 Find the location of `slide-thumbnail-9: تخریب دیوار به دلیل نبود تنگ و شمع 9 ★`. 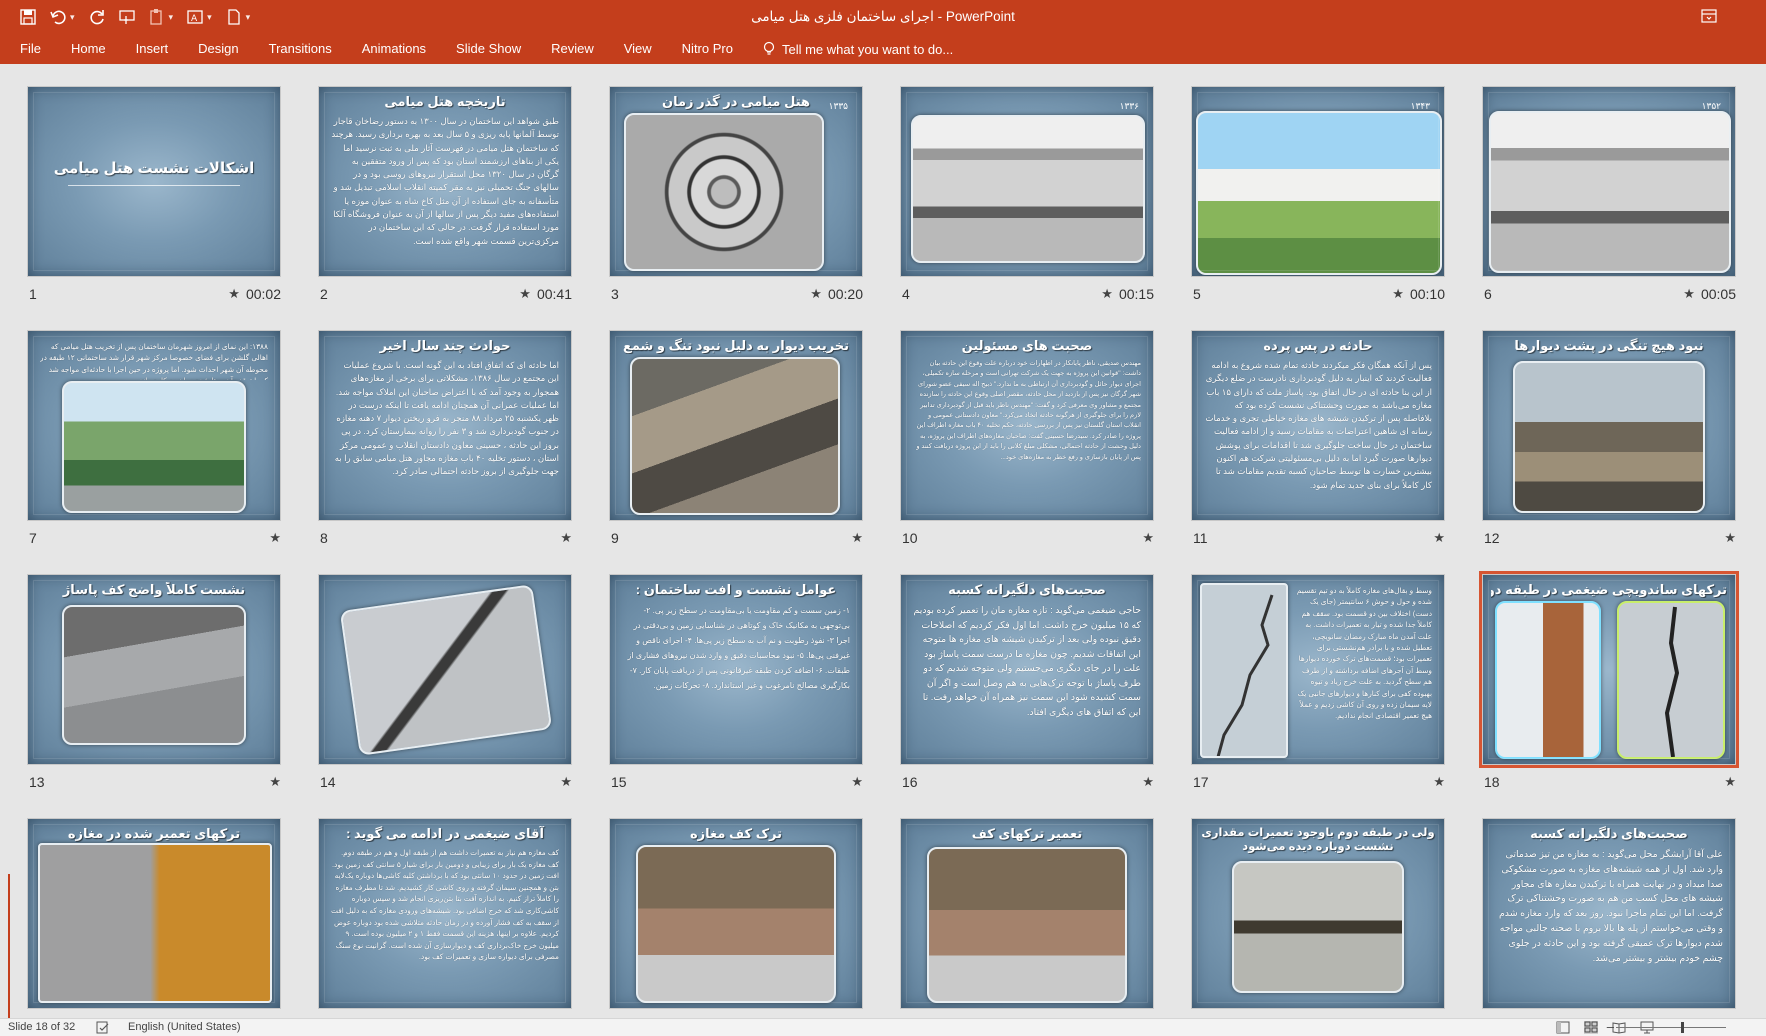

slide-thumbnail-9: تخریب دیوار به دلیل نبود تنگ و شمع 9 ★ is located at coordinates (736, 440).